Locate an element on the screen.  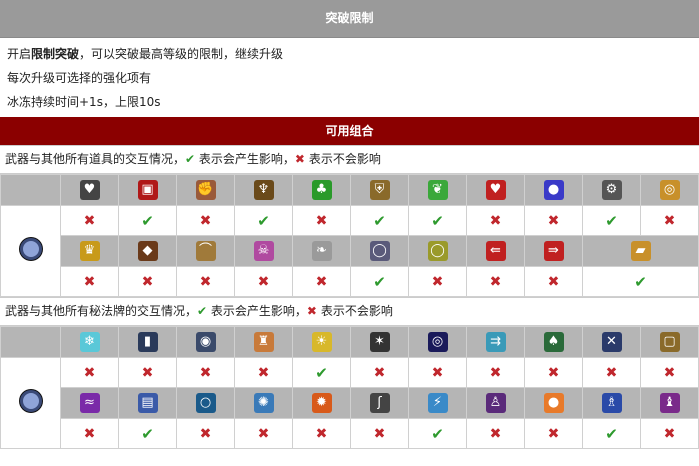
gray-ring-icon: ◯ is located at coordinates (379, 251).